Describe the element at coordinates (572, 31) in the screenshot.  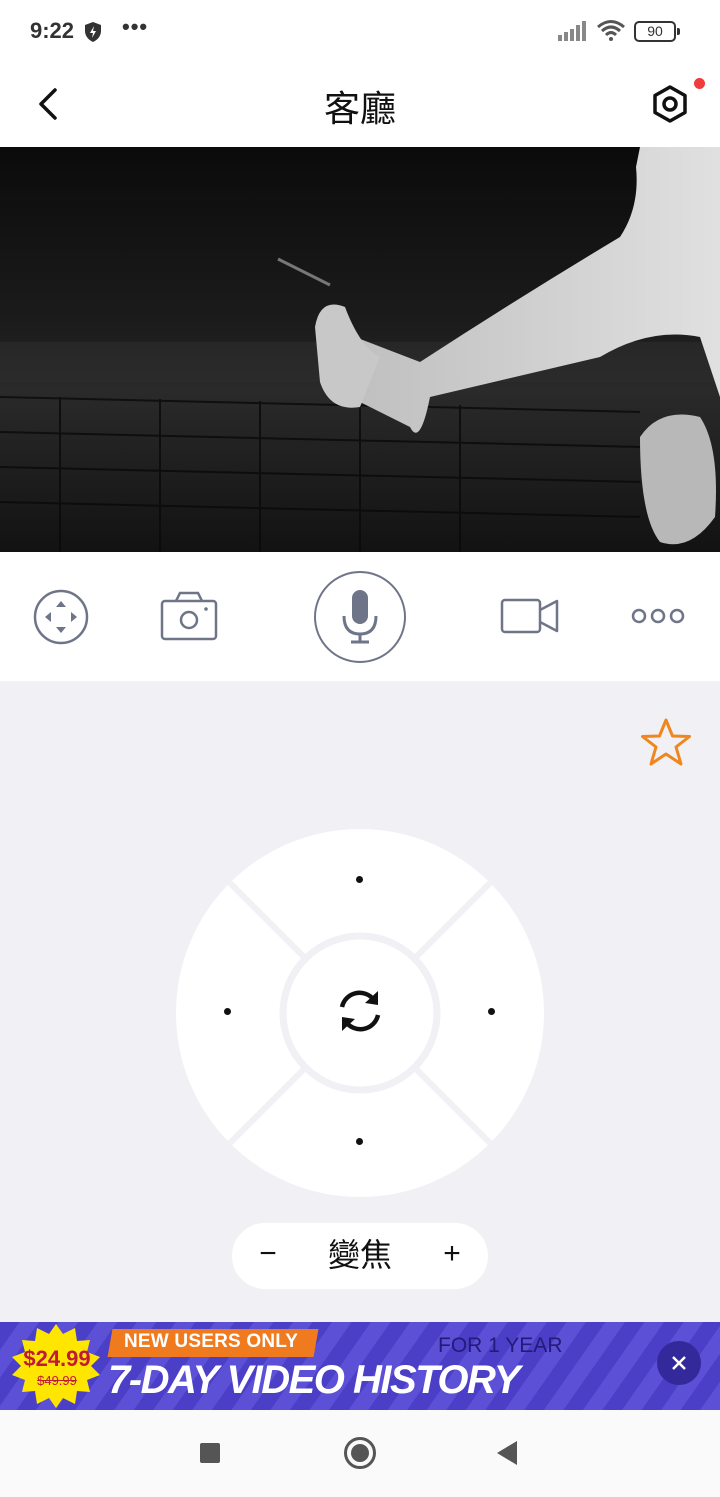
I see `signal-icon` at that location.